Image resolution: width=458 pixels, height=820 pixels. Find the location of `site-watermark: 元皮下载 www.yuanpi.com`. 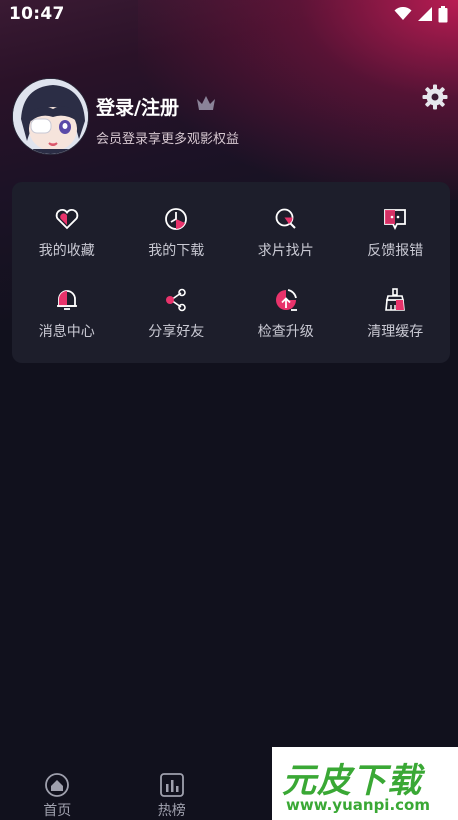

site-watermark: 元皮下载 www.yuanpi.com is located at coordinates (365, 783).